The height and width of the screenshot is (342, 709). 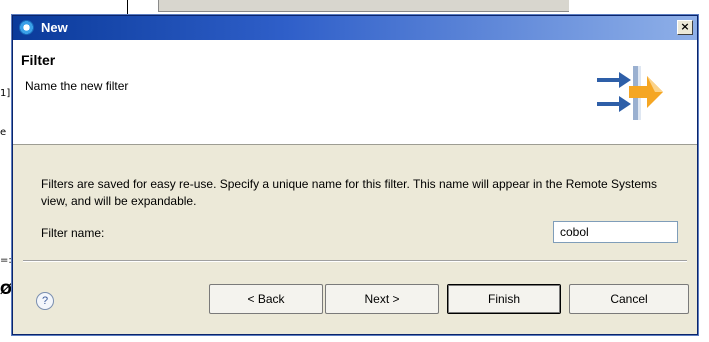 What do you see at coordinates (6, 290) in the screenshot?
I see `background-text-fragment: Ø` at bounding box center [6, 290].